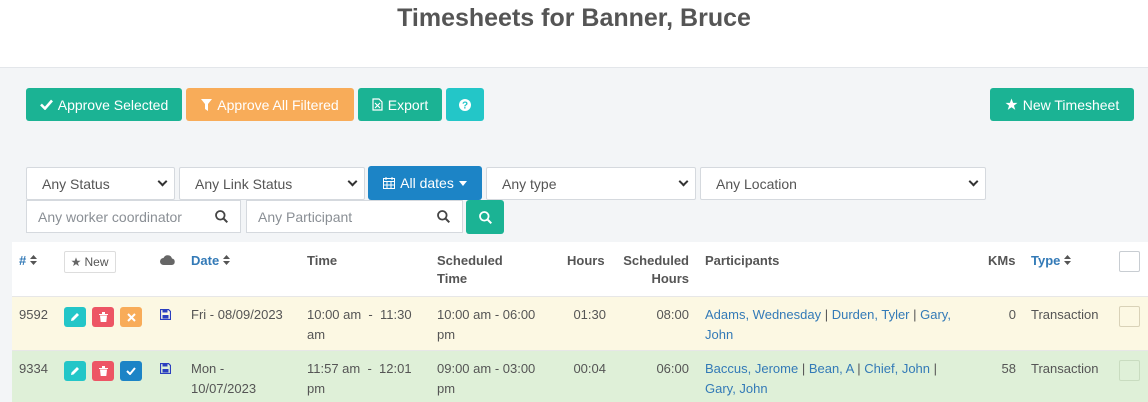  What do you see at coordinates (655, 270) in the screenshot?
I see `scheduled-hours-header: Scheduled Hours` at bounding box center [655, 270].